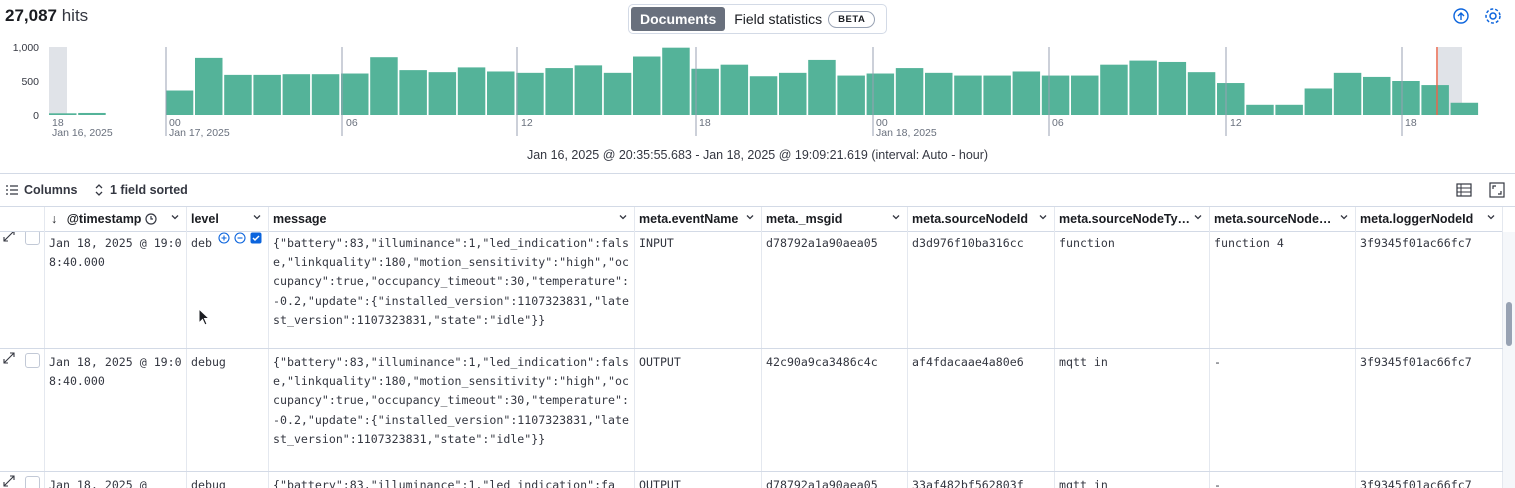 Image resolution: width=1515 pixels, height=488 pixels. What do you see at coordinates (41, 190) in the screenshot?
I see `columns-button: Columns` at bounding box center [41, 190].